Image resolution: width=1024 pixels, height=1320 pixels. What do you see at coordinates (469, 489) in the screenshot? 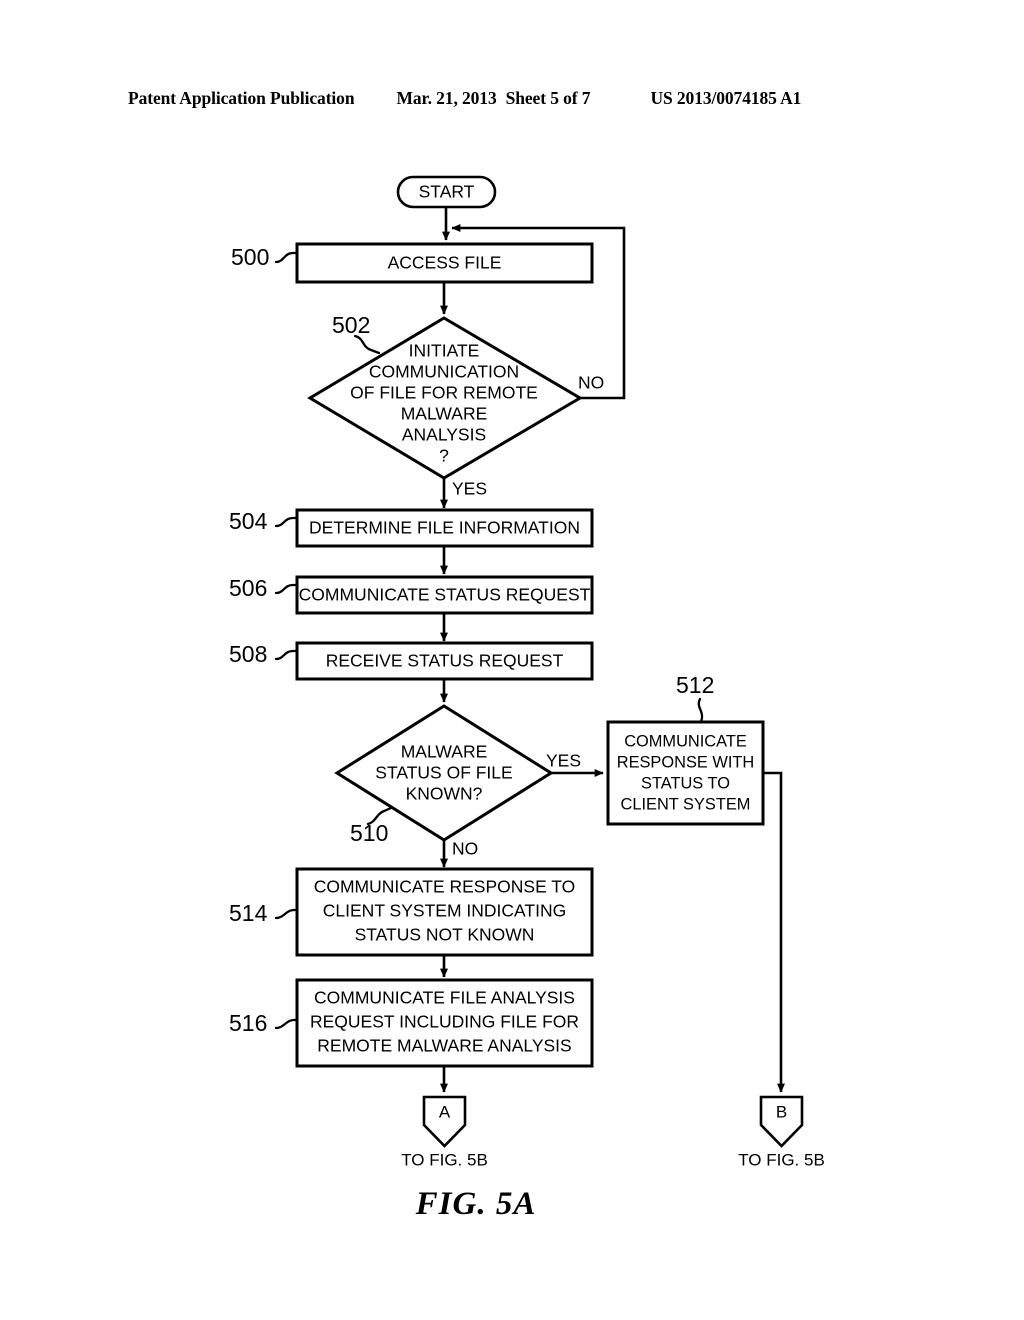
I see `edge-label-502-yes: YES` at bounding box center [469, 489].